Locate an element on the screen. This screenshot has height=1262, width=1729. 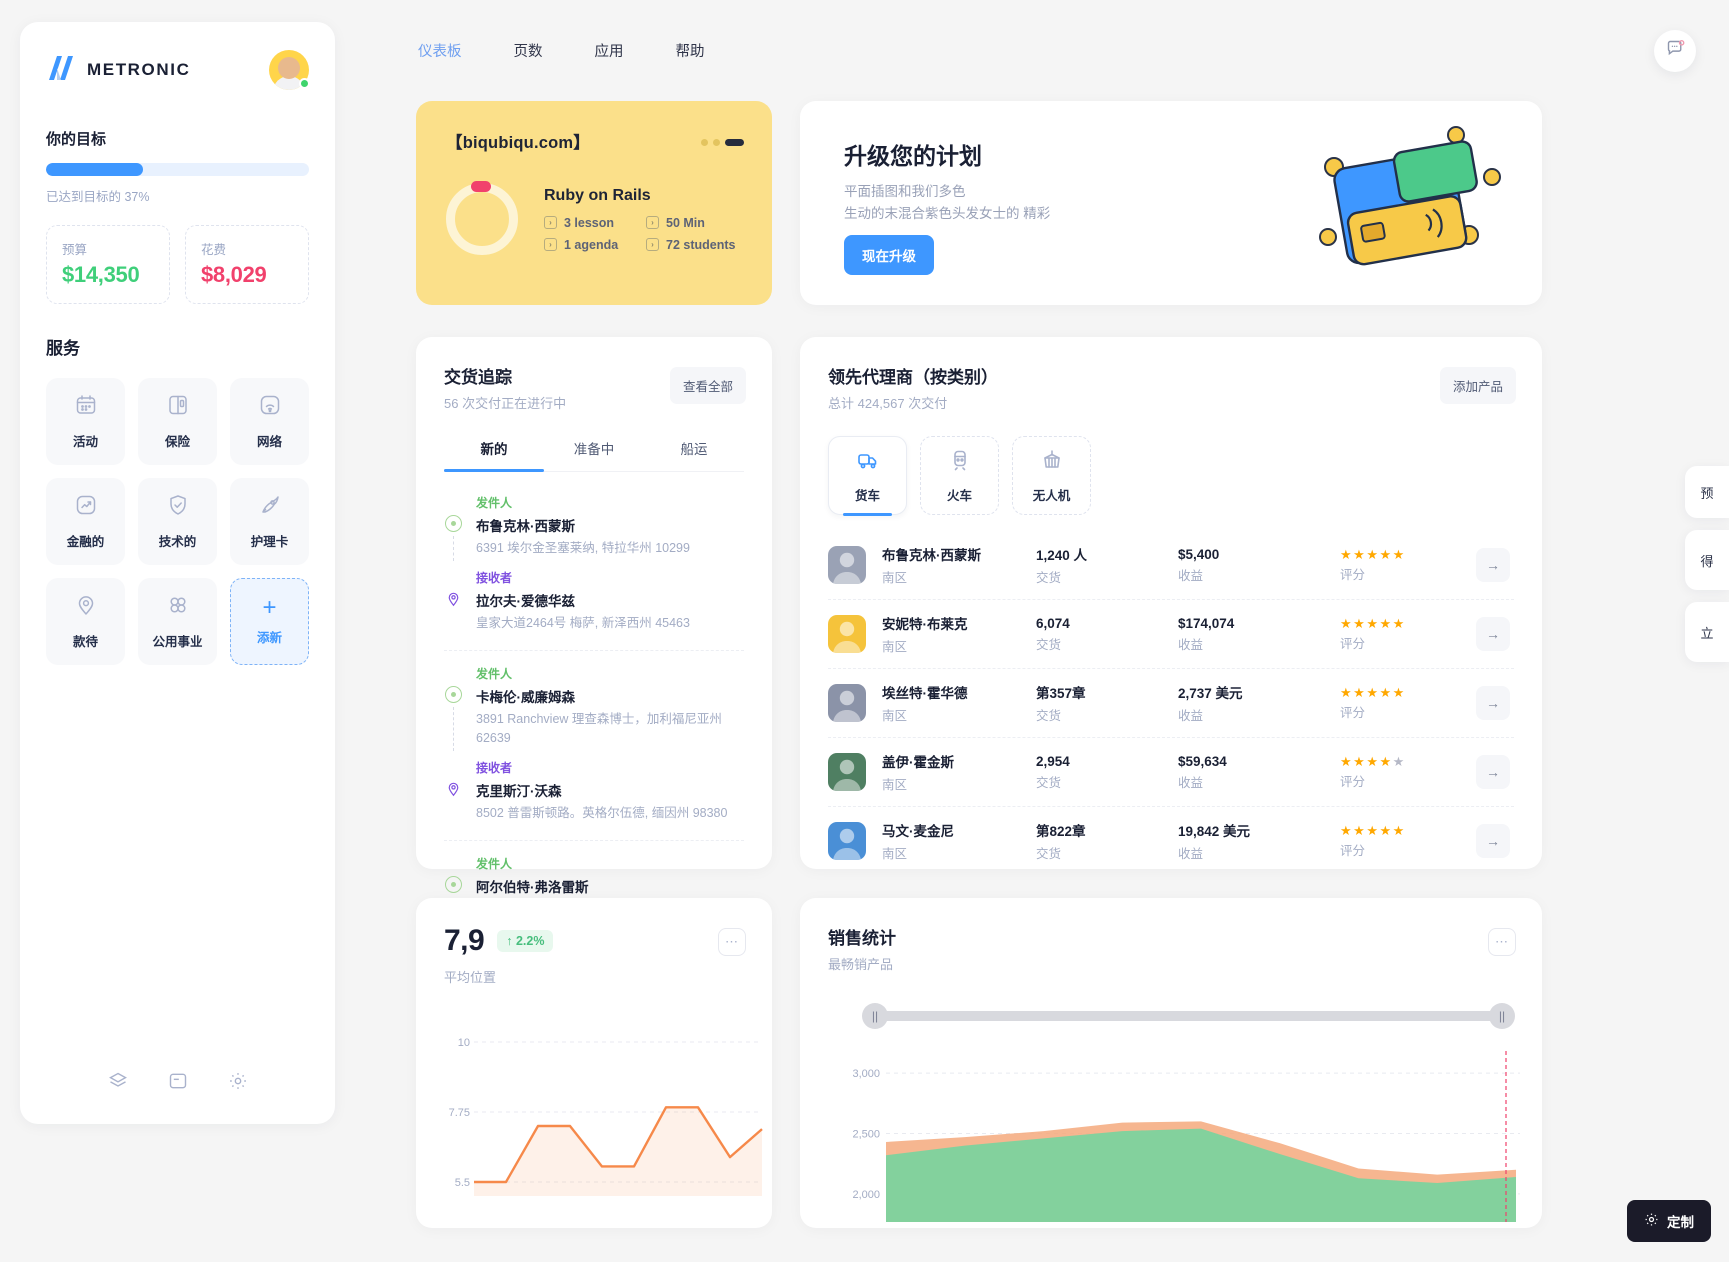
sales-more-button: ⋯ is located at coordinates (1502, 942).